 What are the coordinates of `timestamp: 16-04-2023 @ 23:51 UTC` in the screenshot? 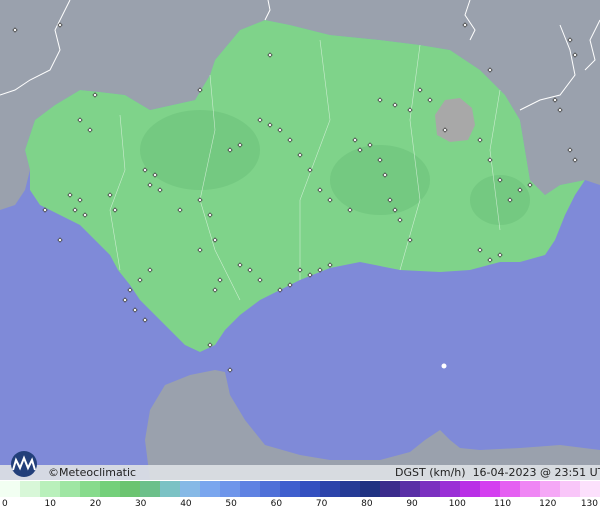 It's located at (536, 472).